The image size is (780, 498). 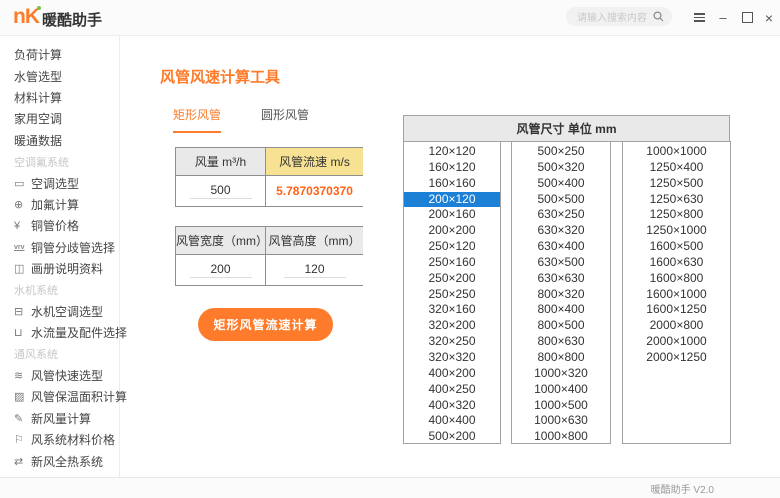 What do you see at coordinates (452, 279) in the screenshot?
I see `duct-size-item: 250×200` at bounding box center [452, 279].